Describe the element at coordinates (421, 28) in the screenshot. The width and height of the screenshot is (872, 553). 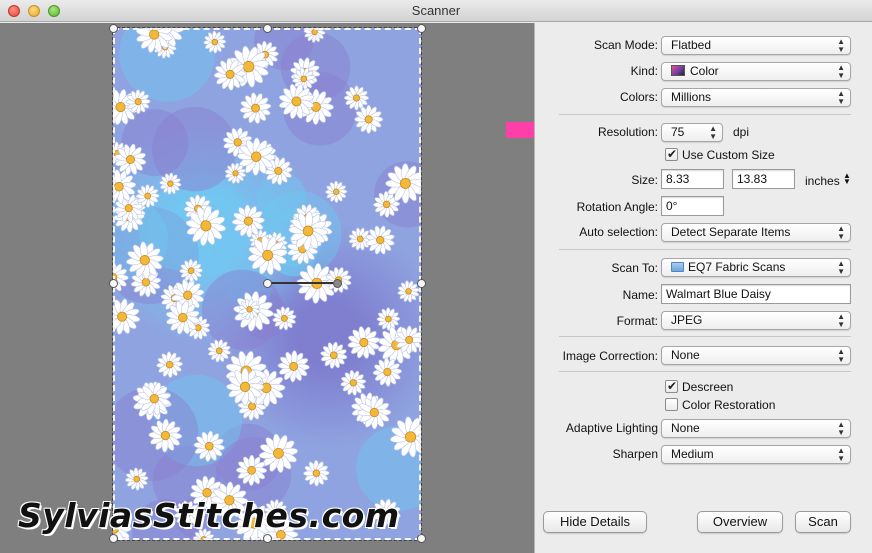
I see `selection-handle-top-right` at that location.